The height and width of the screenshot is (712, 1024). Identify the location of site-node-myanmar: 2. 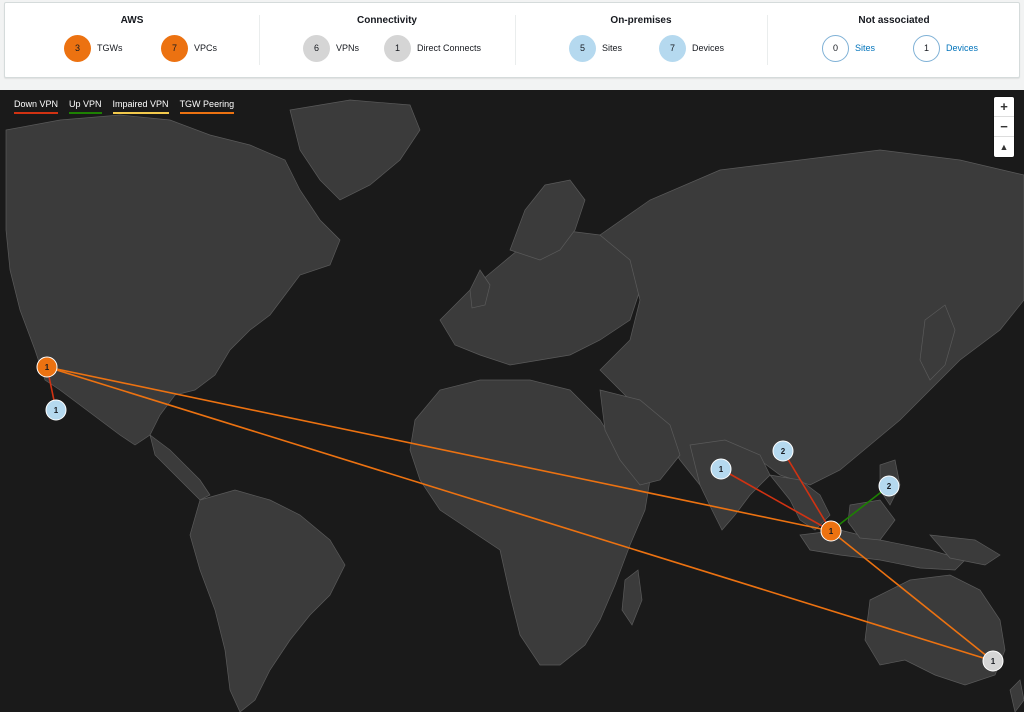
(783, 451).